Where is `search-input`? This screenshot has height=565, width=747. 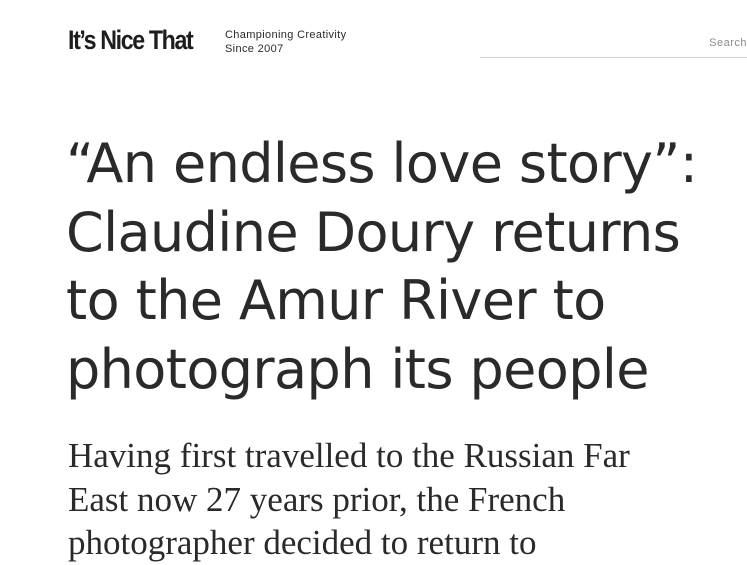 search-input is located at coordinates (613, 43).